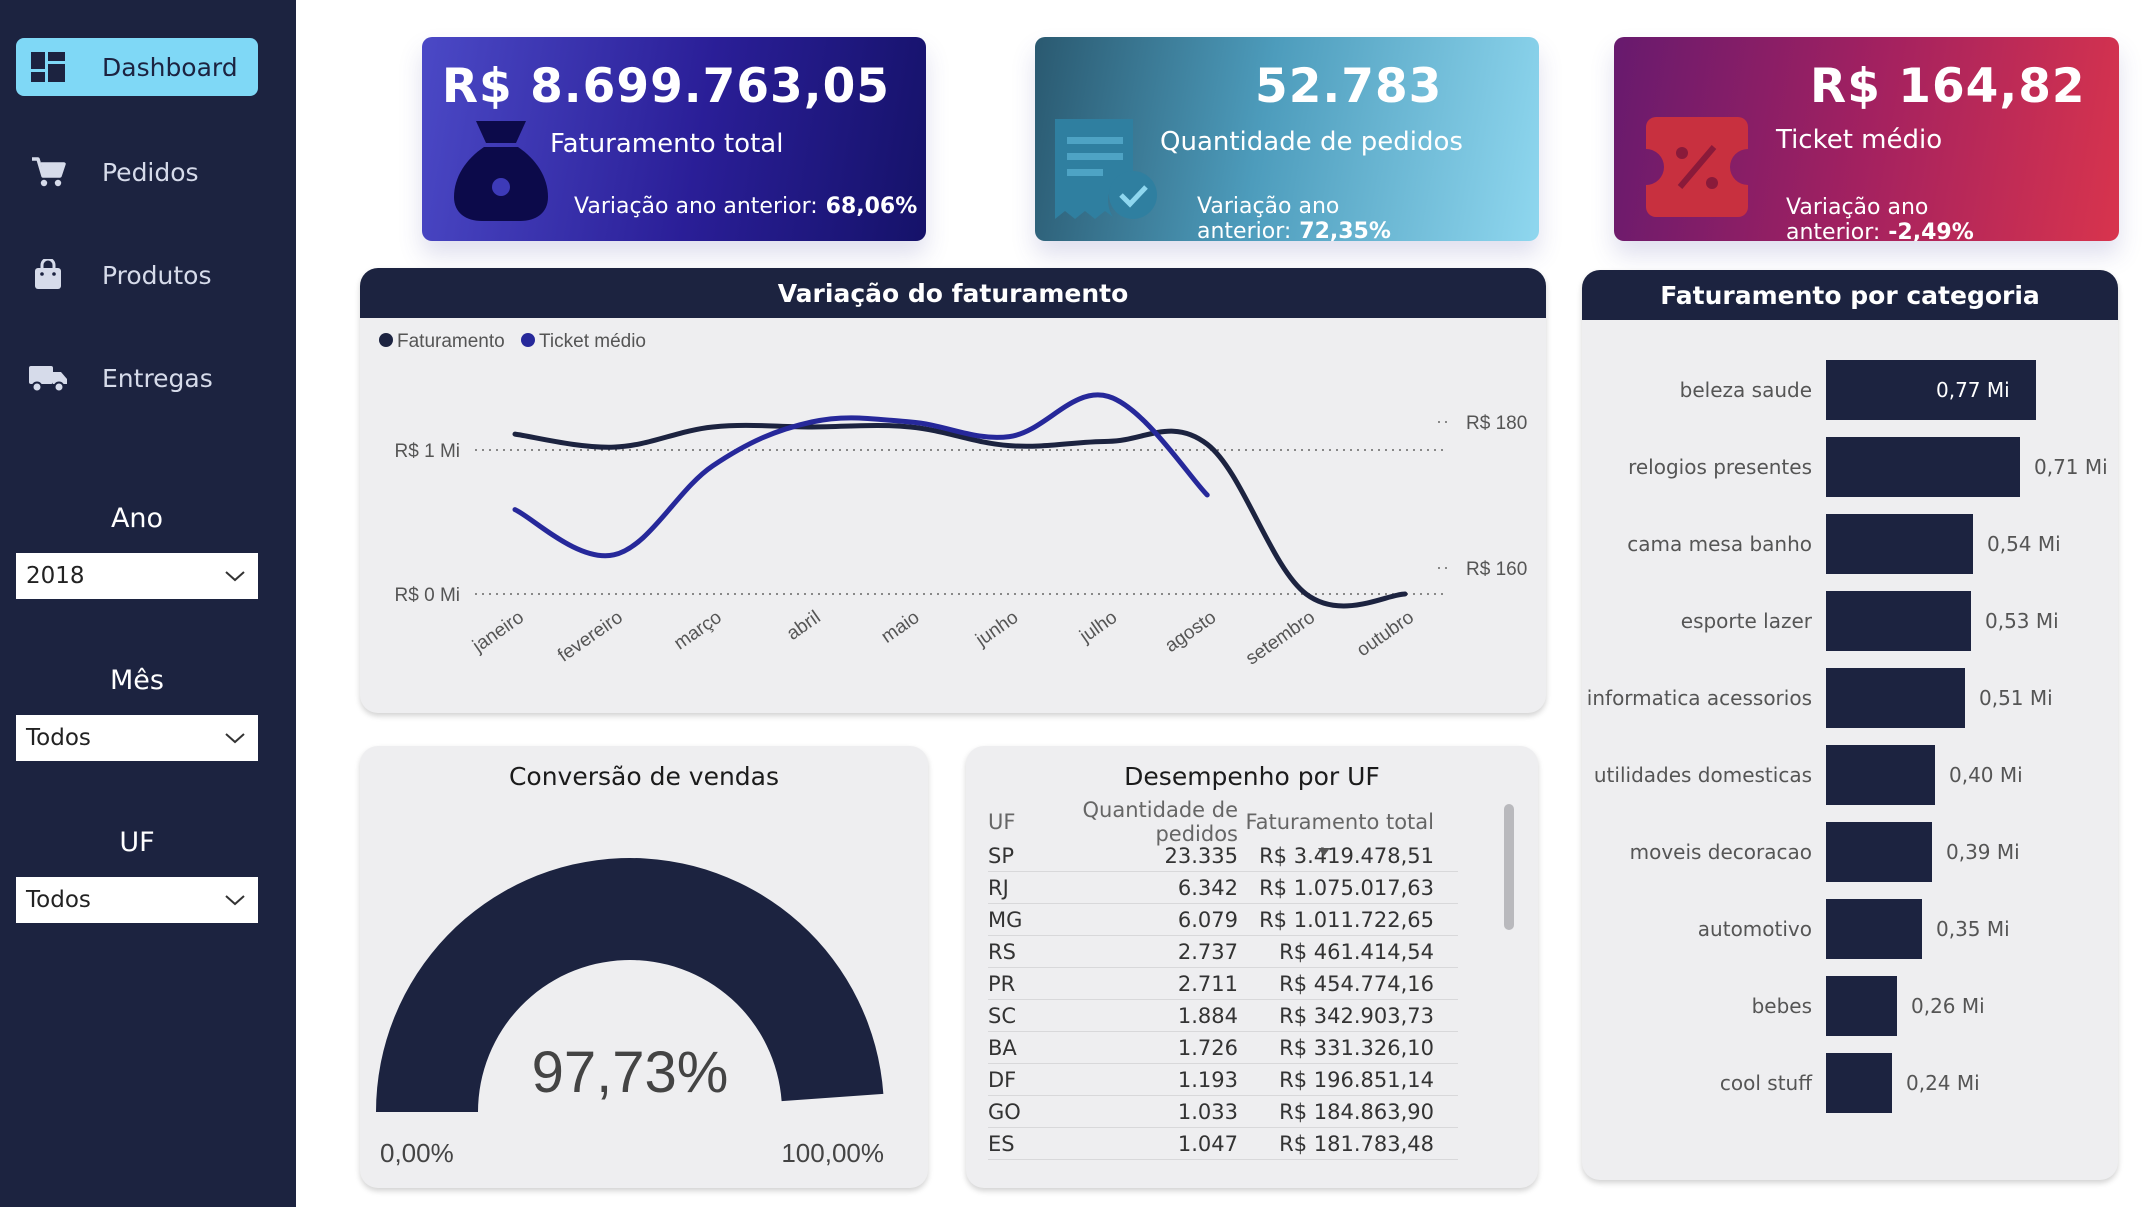 This screenshot has height=1207, width=2149. Describe the element at coordinates (953, 293) in the screenshot. I see `line-chart-title: Variação do faturamento` at that location.